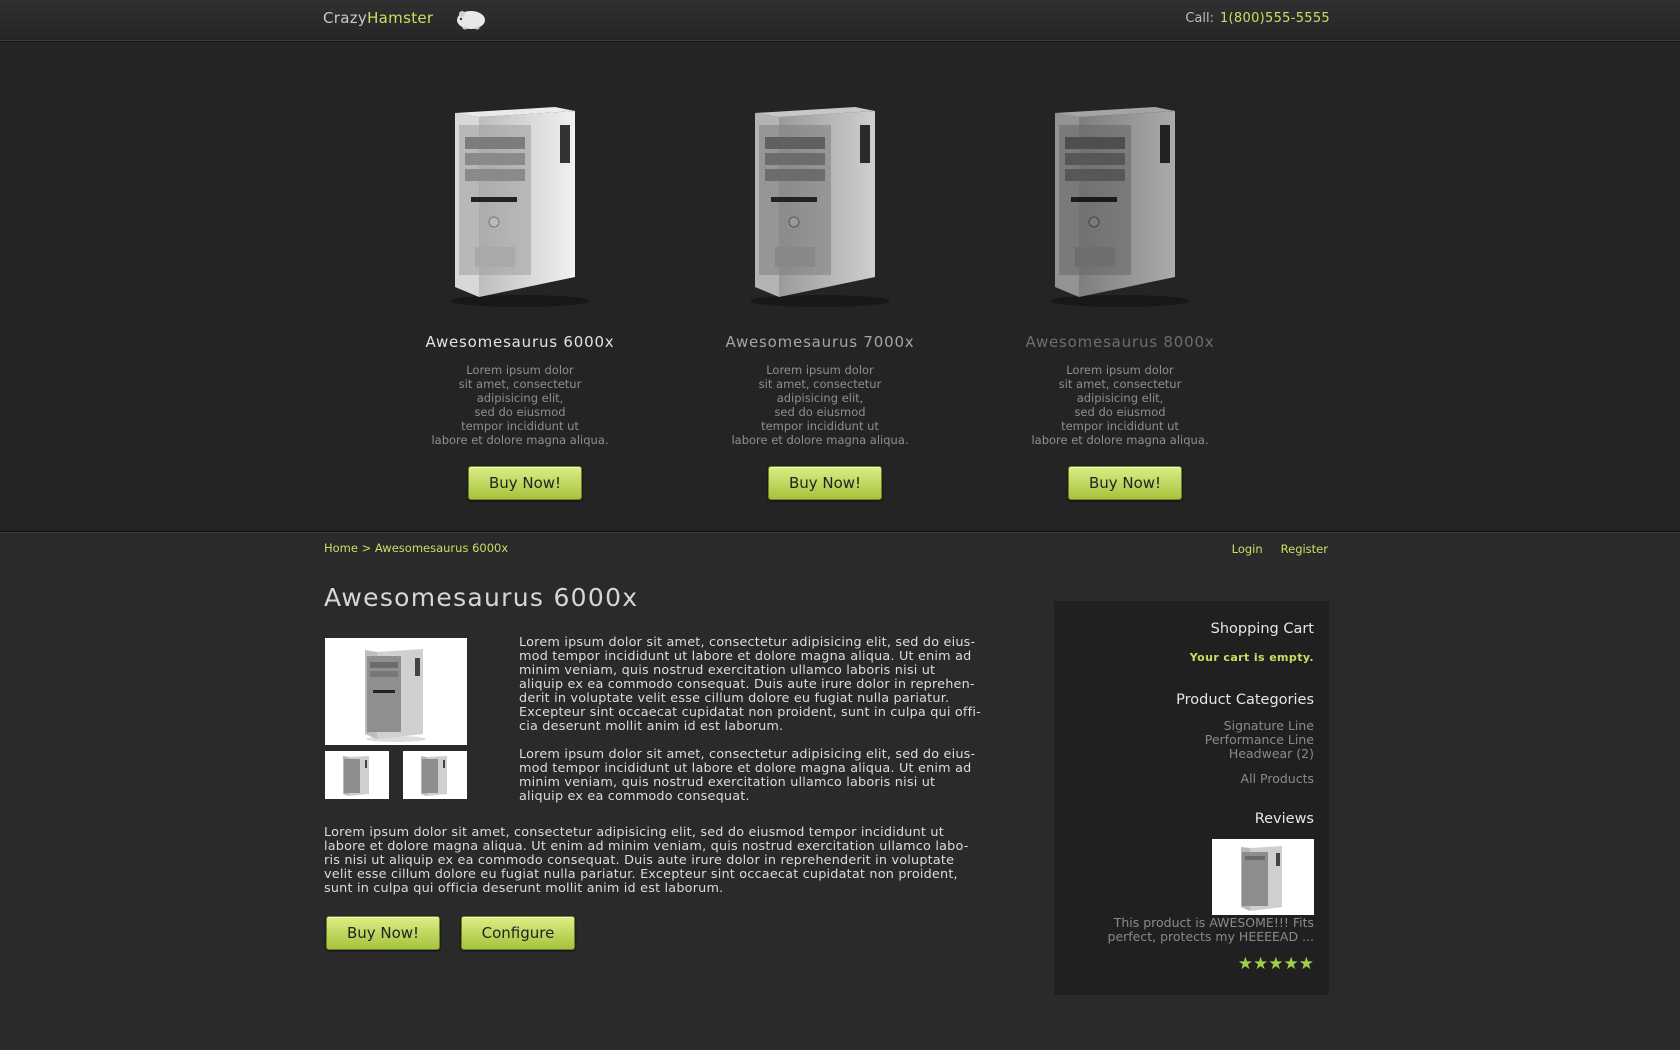 The width and height of the screenshot is (1680, 1050). I want to click on top-header: CrazyHamster Call: 1(800)555-5555, so click(840, 20).